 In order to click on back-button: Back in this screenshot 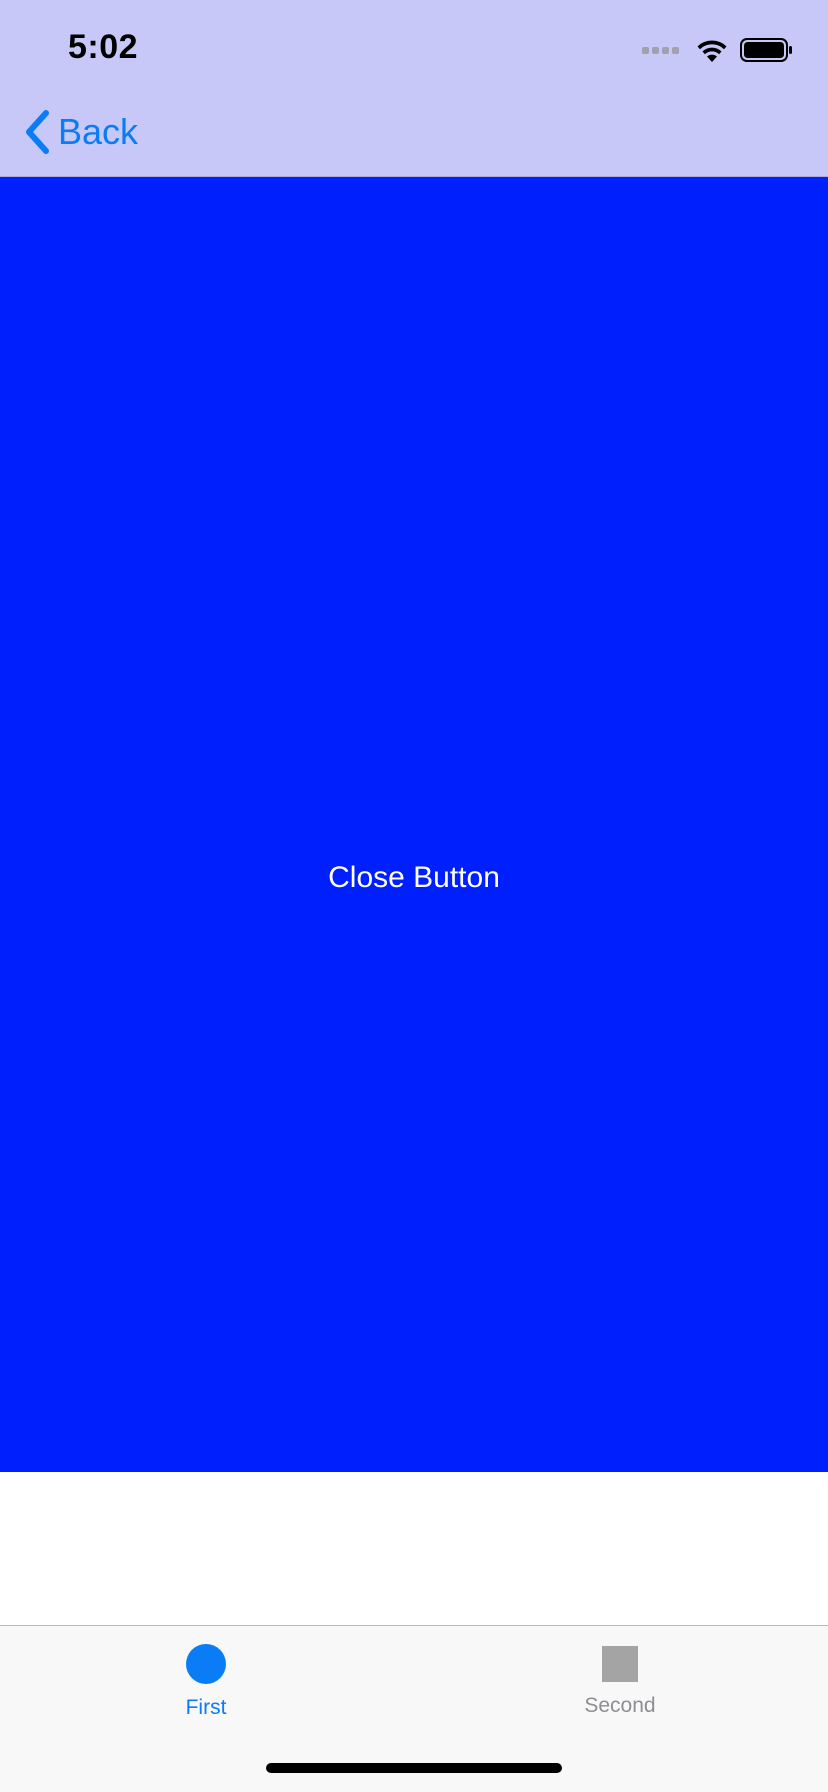, I will do `click(81, 132)`.